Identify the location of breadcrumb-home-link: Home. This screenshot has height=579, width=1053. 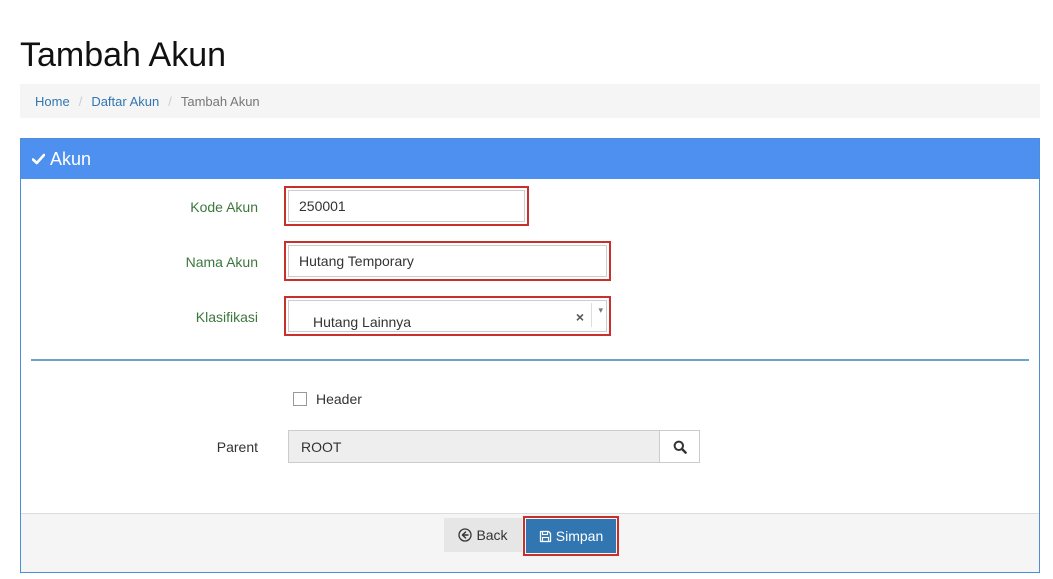
(52, 101).